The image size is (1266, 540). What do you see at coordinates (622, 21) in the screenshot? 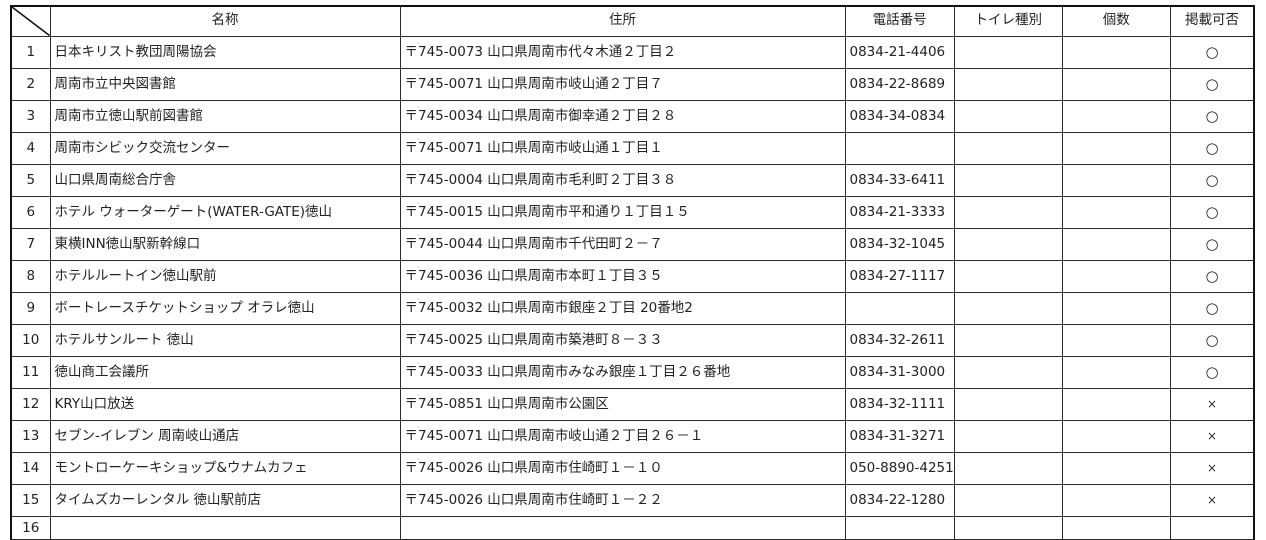
I see `header-address: 住所` at bounding box center [622, 21].